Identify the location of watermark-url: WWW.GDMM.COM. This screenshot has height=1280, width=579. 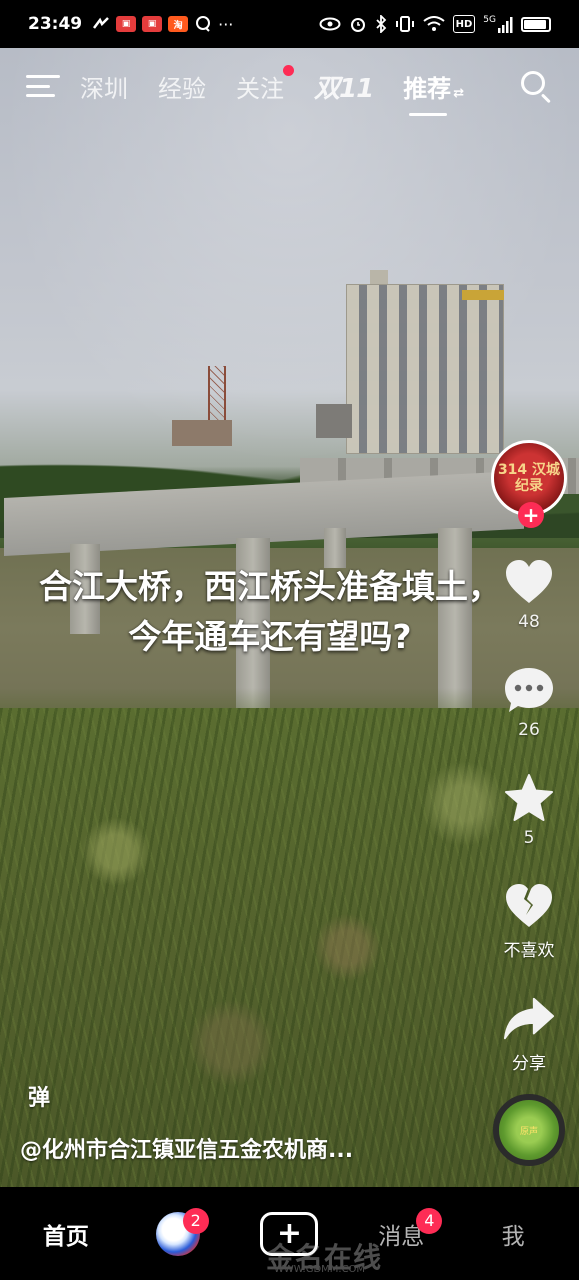
(320, 1269).